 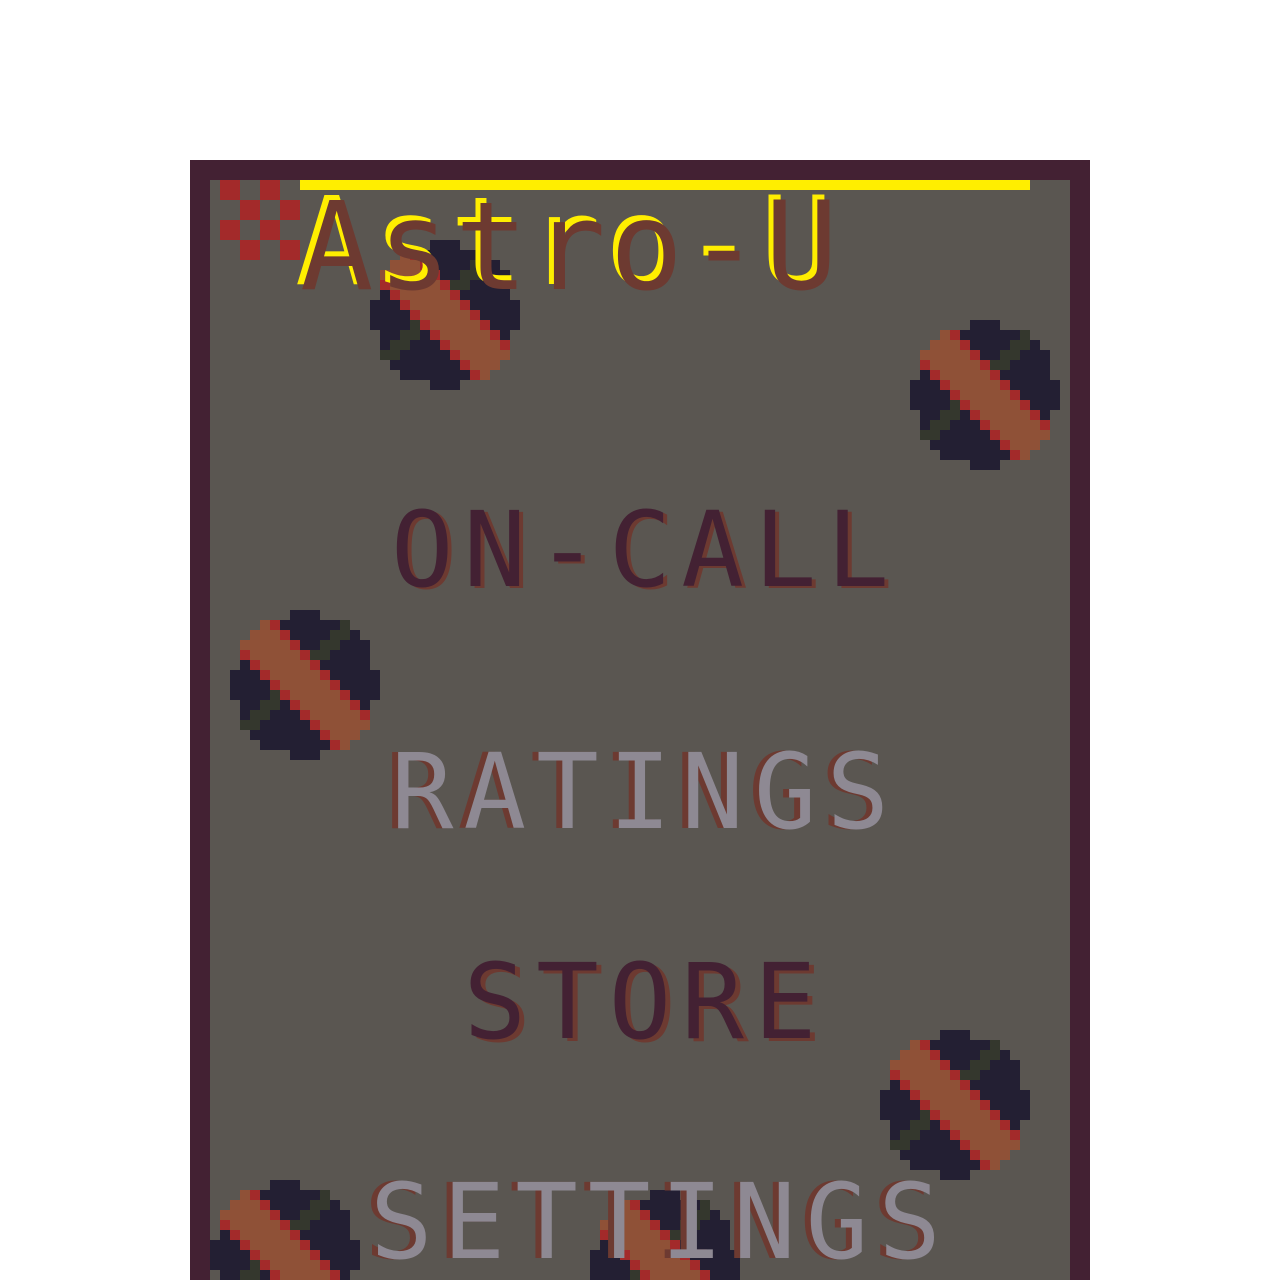 What do you see at coordinates (655, 1222) in the screenshot?
I see `menu-settings-button: SETTINGS` at bounding box center [655, 1222].